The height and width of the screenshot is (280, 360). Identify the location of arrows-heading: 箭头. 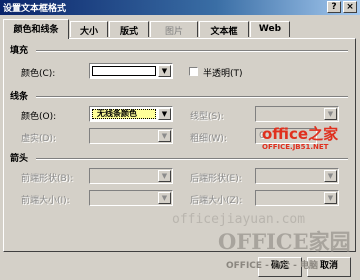
(19, 159).